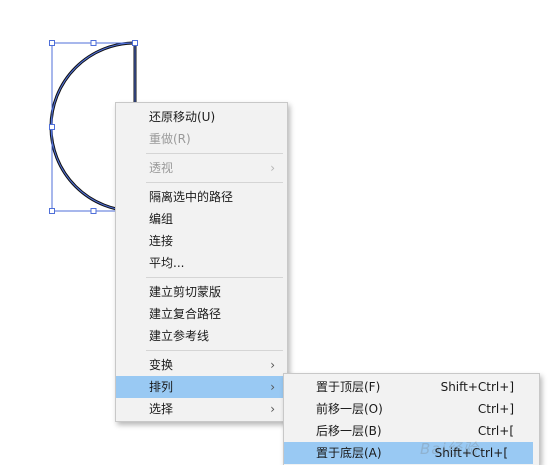 The width and height of the screenshot is (557, 465). Describe the element at coordinates (179, 336) in the screenshot. I see `menu-item-label: 建立参考线` at that location.